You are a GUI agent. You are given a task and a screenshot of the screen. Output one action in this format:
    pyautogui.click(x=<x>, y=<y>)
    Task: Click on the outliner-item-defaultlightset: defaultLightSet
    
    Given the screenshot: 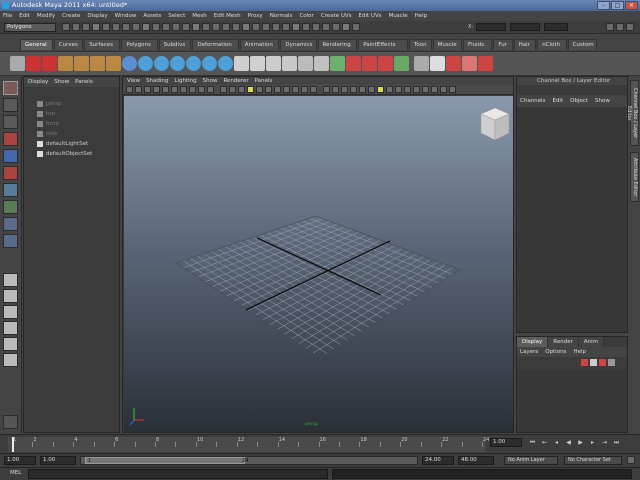 What is the action you would take?
    pyautogui.click(x=62, y=144)
    